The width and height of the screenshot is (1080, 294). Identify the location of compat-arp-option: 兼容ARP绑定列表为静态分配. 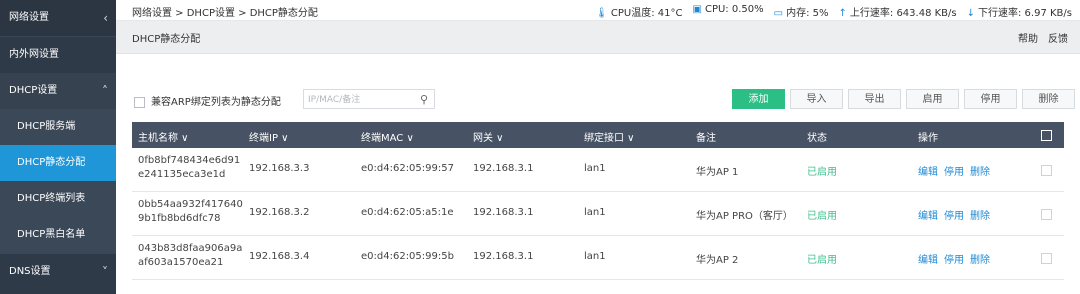
(207, 100).